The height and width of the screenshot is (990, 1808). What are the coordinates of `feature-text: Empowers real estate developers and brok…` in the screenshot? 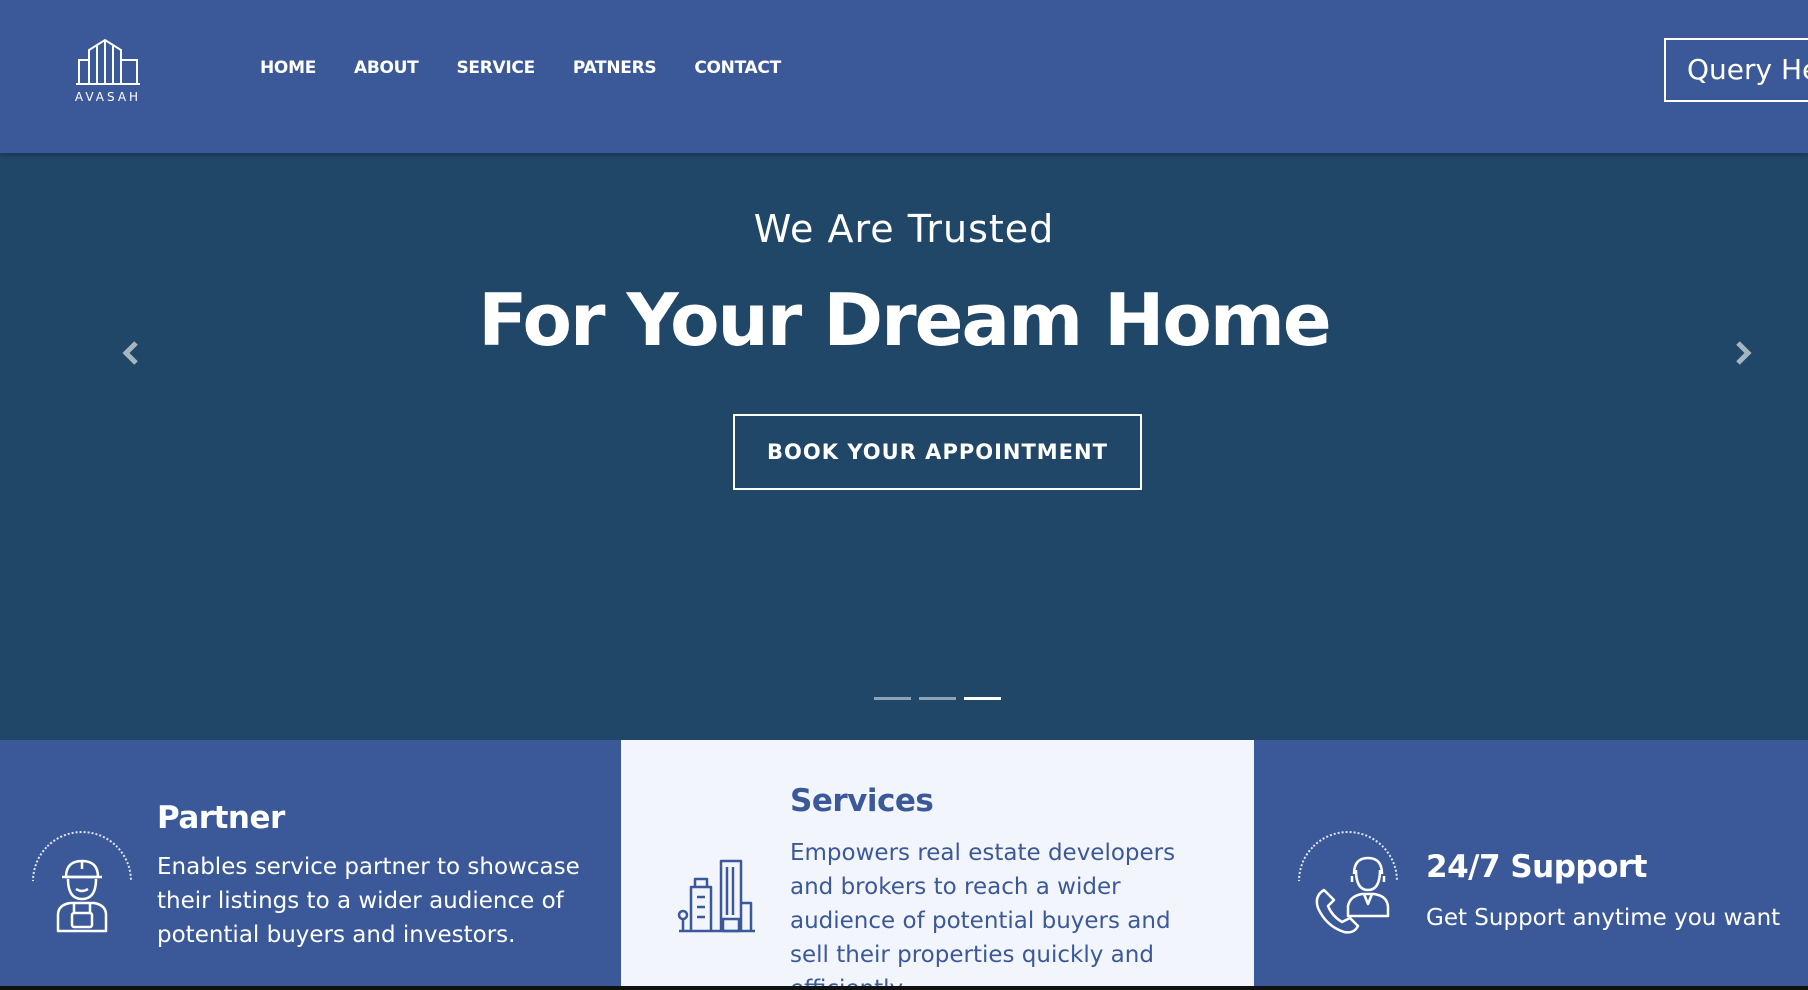 It's located at (983, 913).